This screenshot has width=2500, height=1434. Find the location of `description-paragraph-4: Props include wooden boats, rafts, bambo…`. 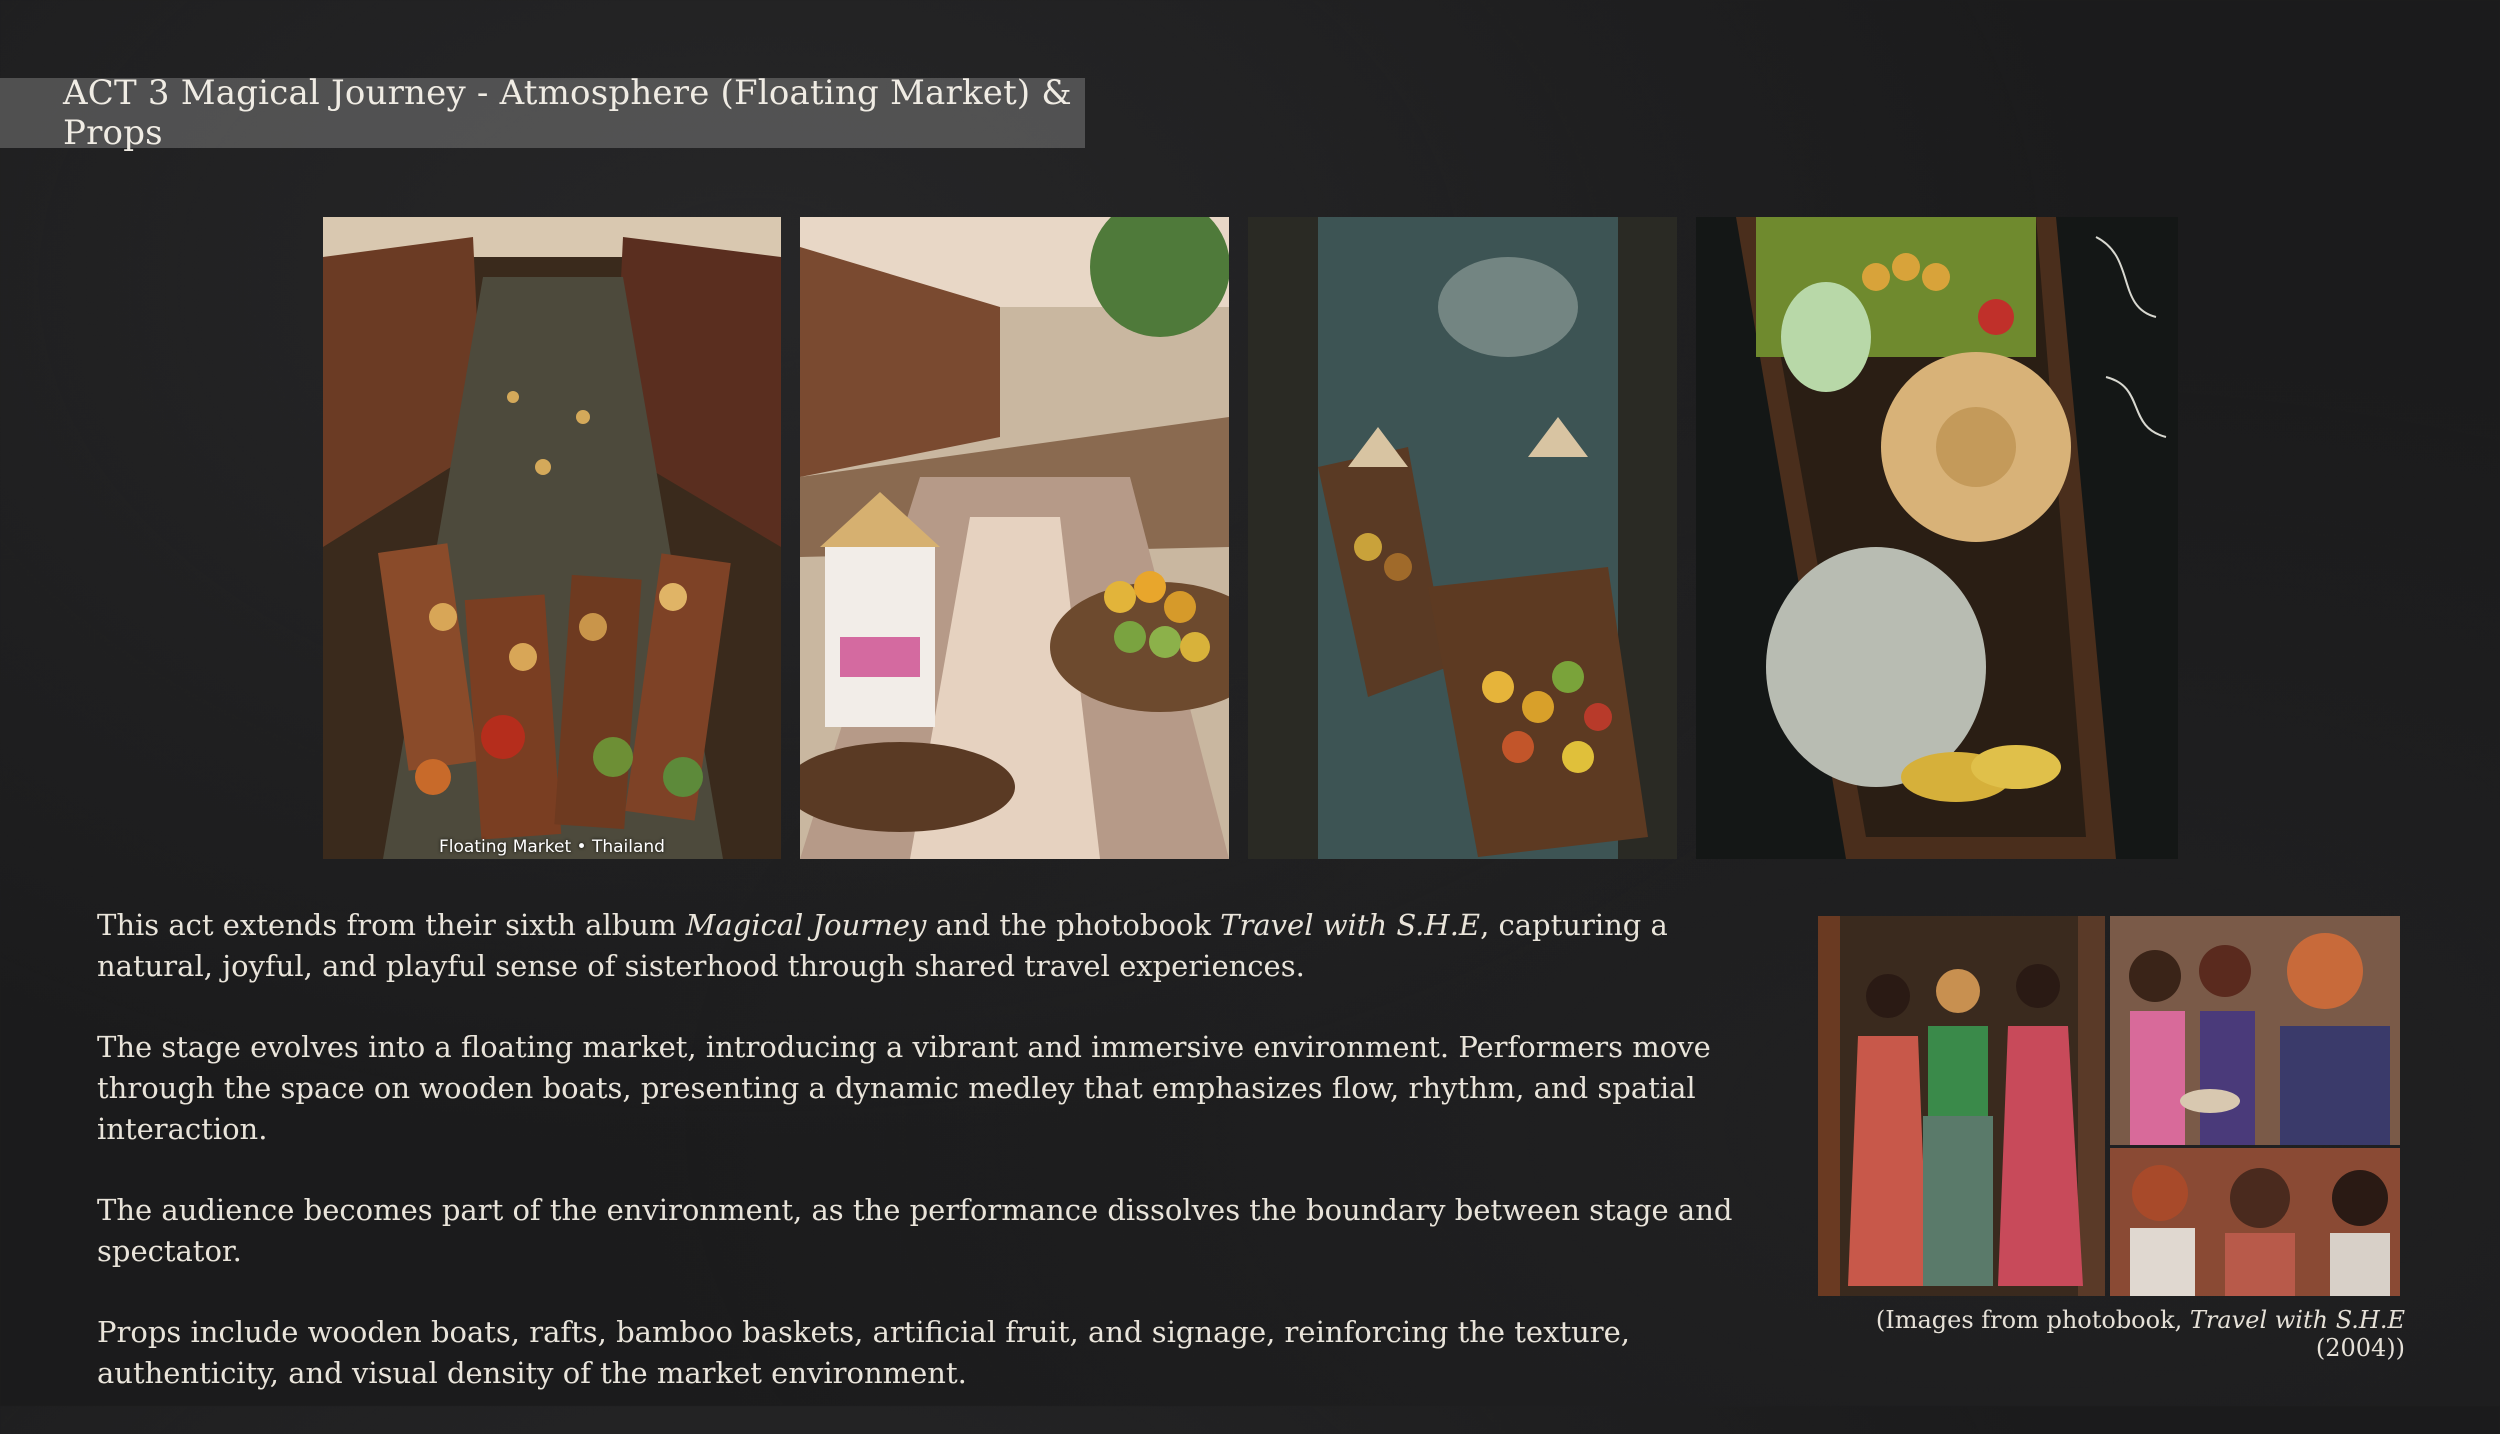

description-paragraph-4: Props include wooden boats, rafts, bambo… is located at coordinates (864, 1352).